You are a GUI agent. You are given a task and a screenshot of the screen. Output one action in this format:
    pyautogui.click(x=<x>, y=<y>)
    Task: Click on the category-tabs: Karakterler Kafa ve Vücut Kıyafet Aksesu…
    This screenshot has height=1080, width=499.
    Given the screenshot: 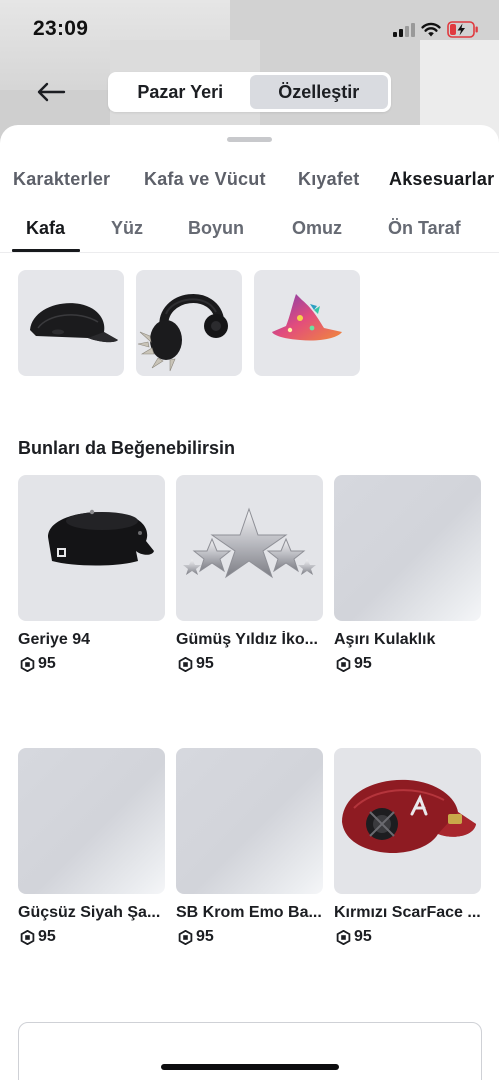 What is the action you would take?
    pyautogui.click(x=249, y=184)
    